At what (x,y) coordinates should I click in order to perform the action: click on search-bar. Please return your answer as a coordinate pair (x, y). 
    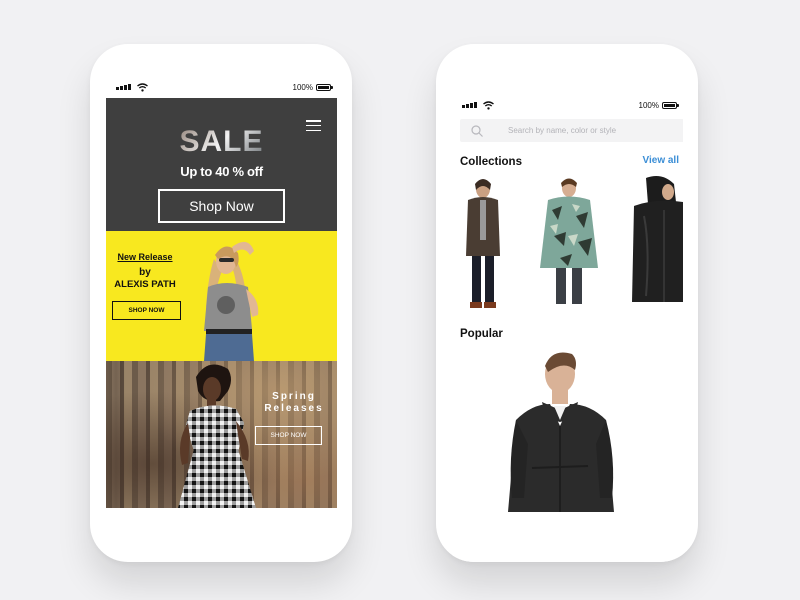
    Looking at the image, I should click on (571, 130).